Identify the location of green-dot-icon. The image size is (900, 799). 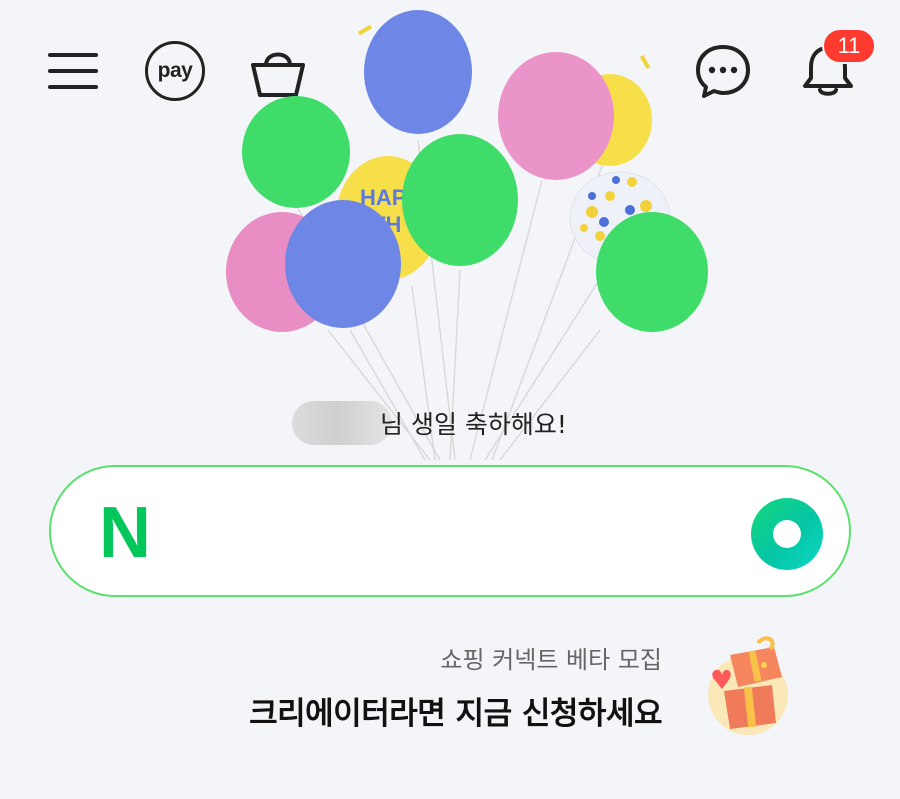
(787, 534).